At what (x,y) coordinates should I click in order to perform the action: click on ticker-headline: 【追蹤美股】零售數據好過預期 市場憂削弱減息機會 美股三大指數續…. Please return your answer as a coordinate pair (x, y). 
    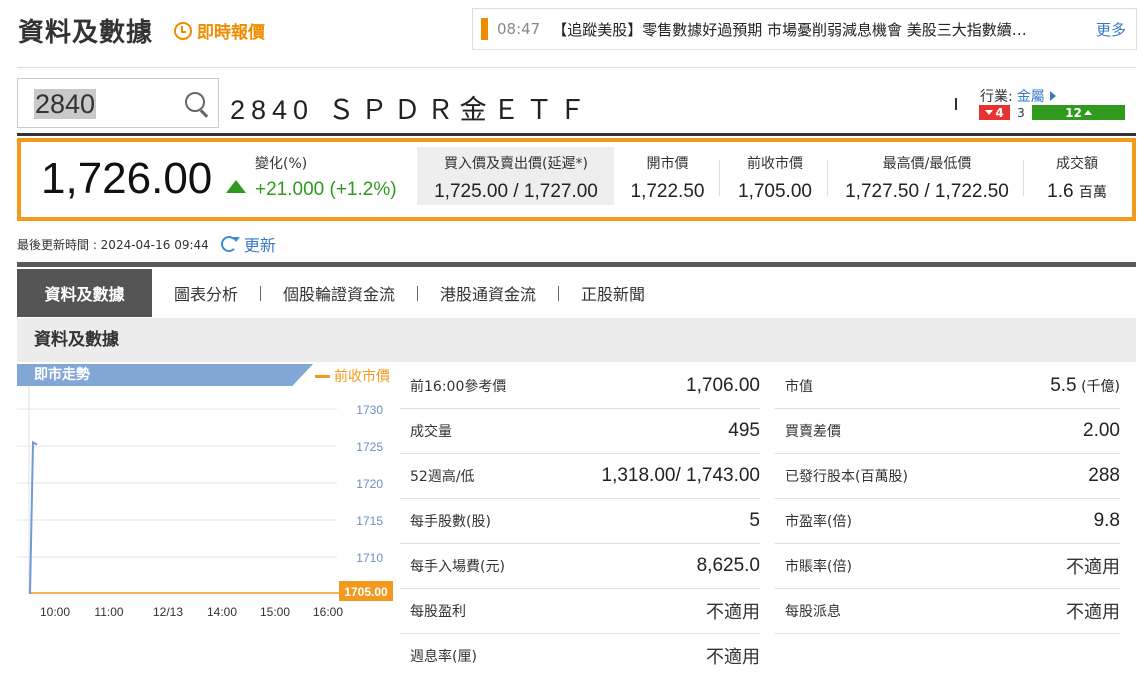
    Looking at the image, I should click on (820, 29).